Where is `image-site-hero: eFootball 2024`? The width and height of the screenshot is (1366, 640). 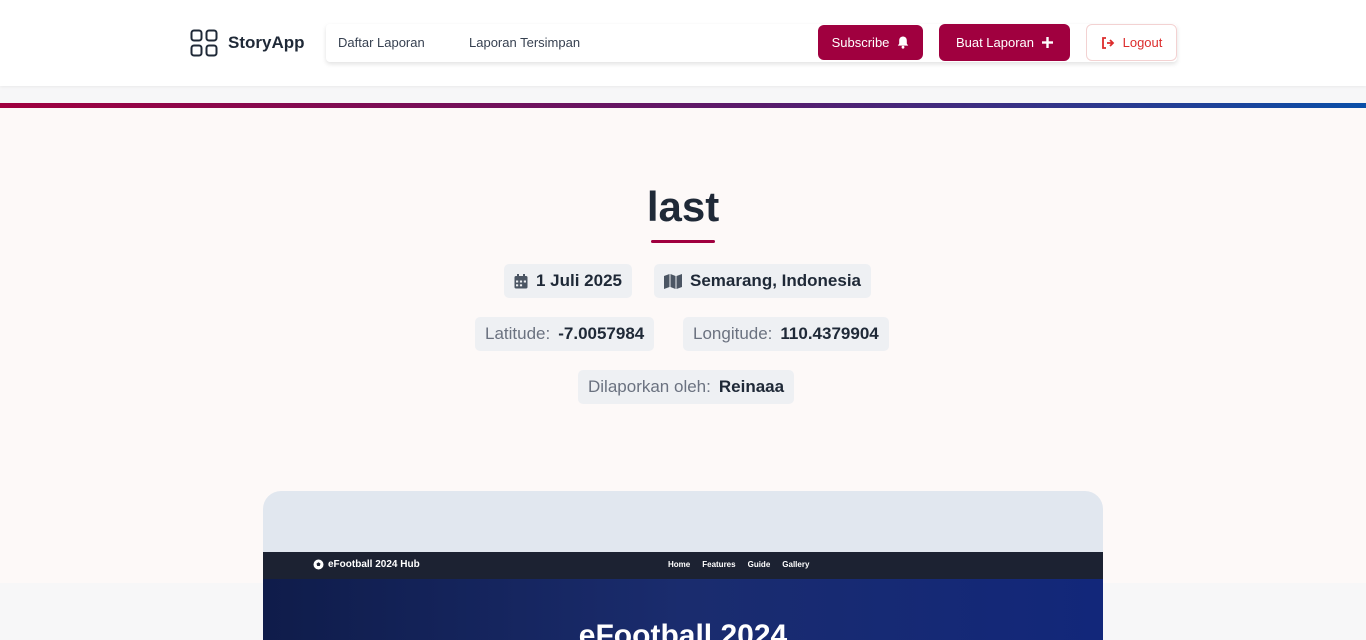
image-site-hero: eFootball 2024 is located at coordinates (683, 609).